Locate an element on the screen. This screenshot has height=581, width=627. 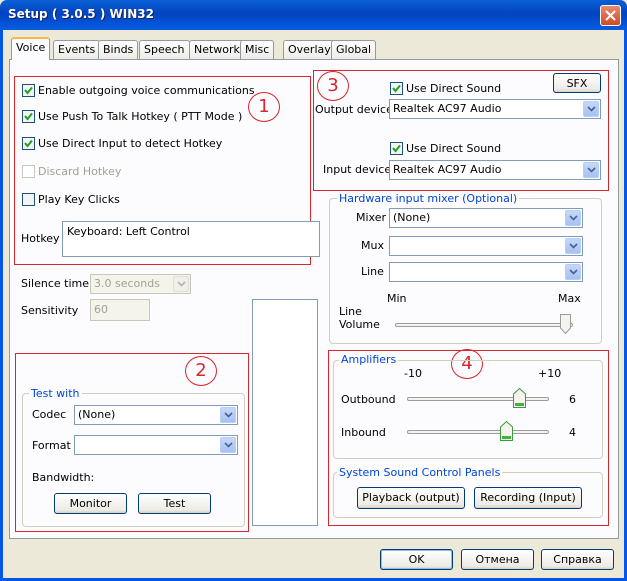
line-label: Line is located at coordinates (372, 271).